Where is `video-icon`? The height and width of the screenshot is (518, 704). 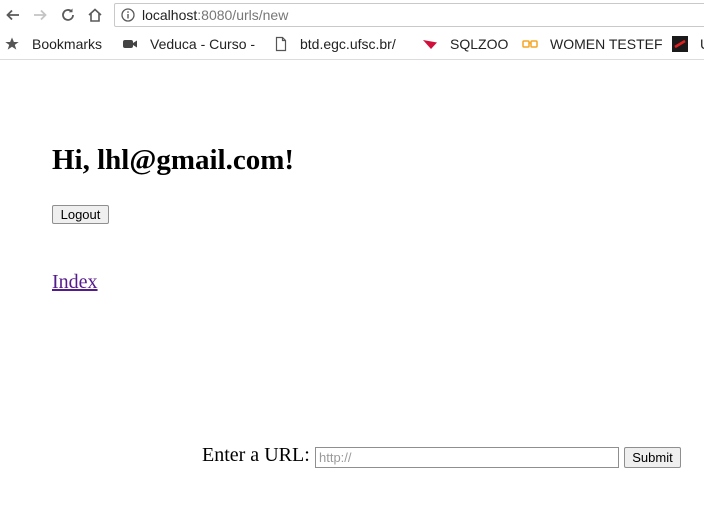 video-icon is located at coordinates (130, 44).